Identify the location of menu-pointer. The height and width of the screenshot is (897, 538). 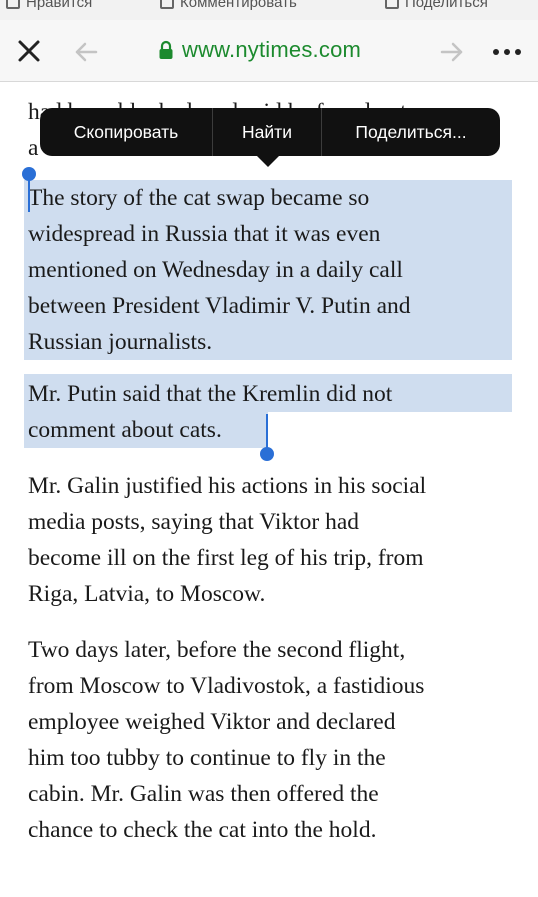
(268, 161).